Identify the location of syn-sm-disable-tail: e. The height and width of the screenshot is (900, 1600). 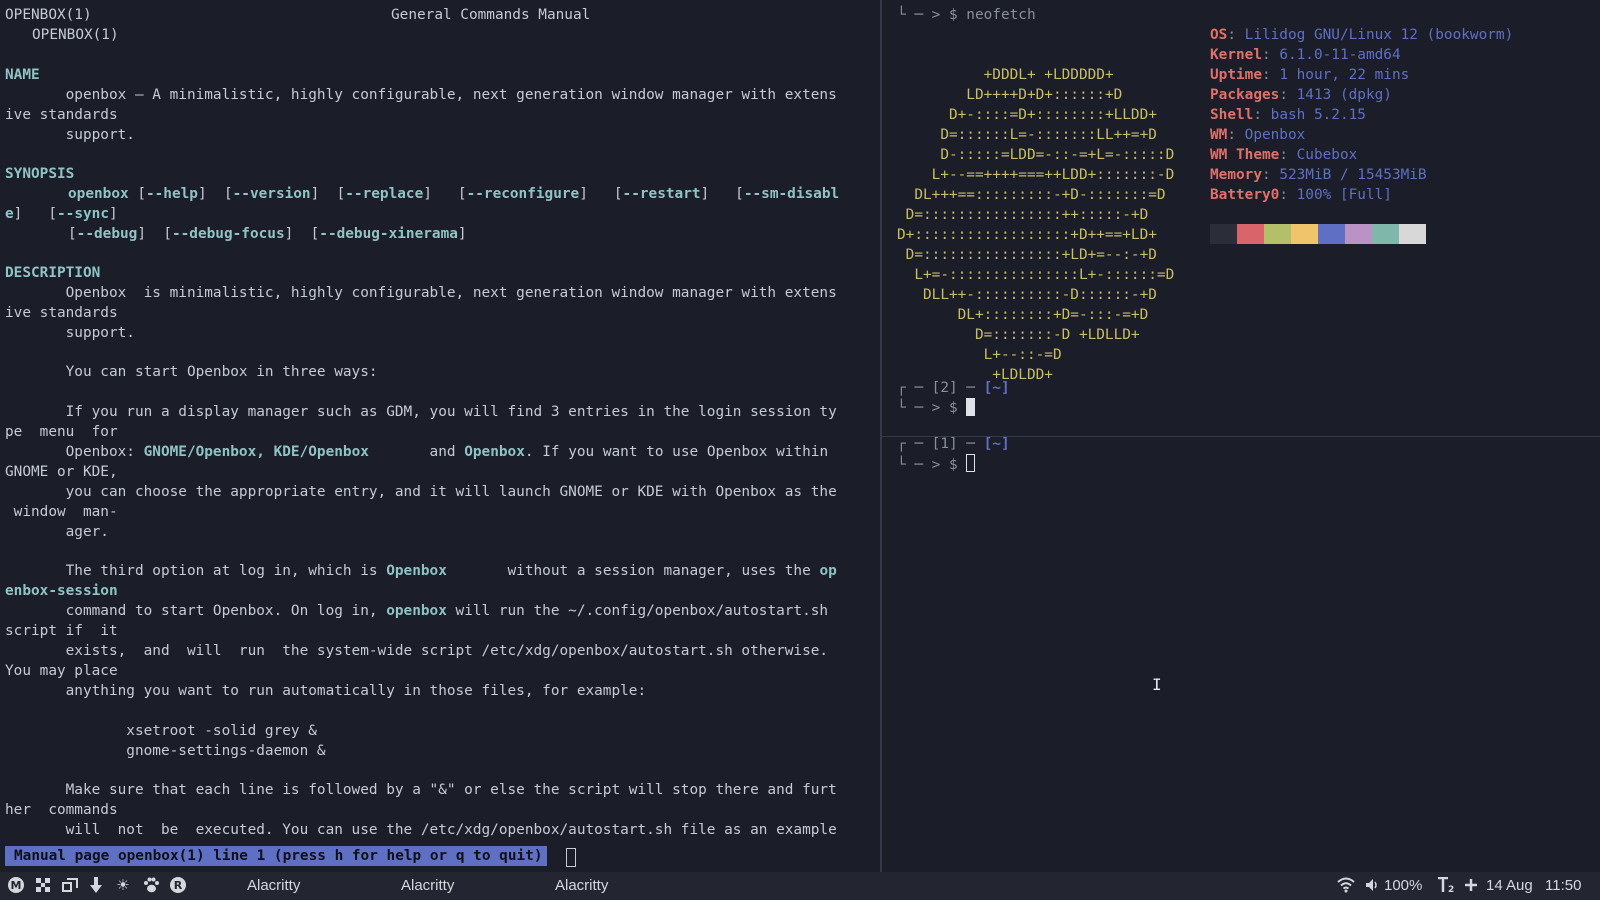
(9, 214).